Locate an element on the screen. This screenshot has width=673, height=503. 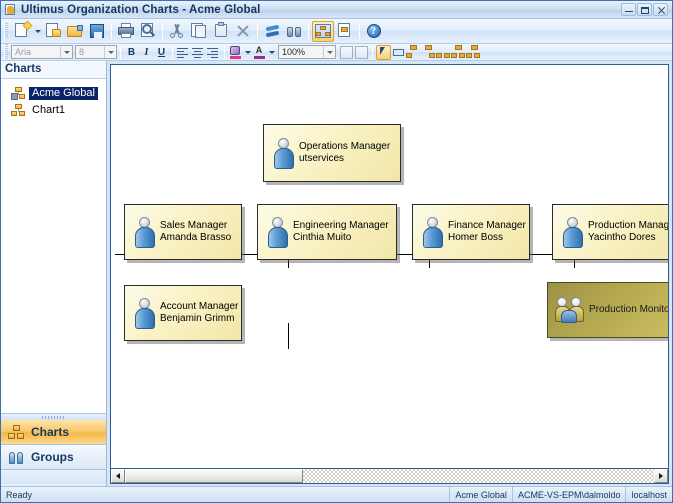
chart-node-text: Finance Manager Homer Boss is located at coordinates (488, 232).